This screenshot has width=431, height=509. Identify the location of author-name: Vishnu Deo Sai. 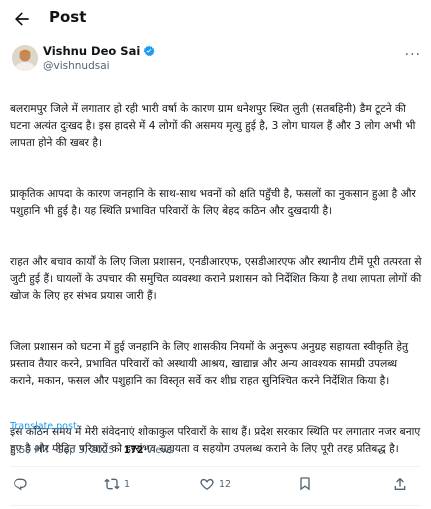
(91, 51).